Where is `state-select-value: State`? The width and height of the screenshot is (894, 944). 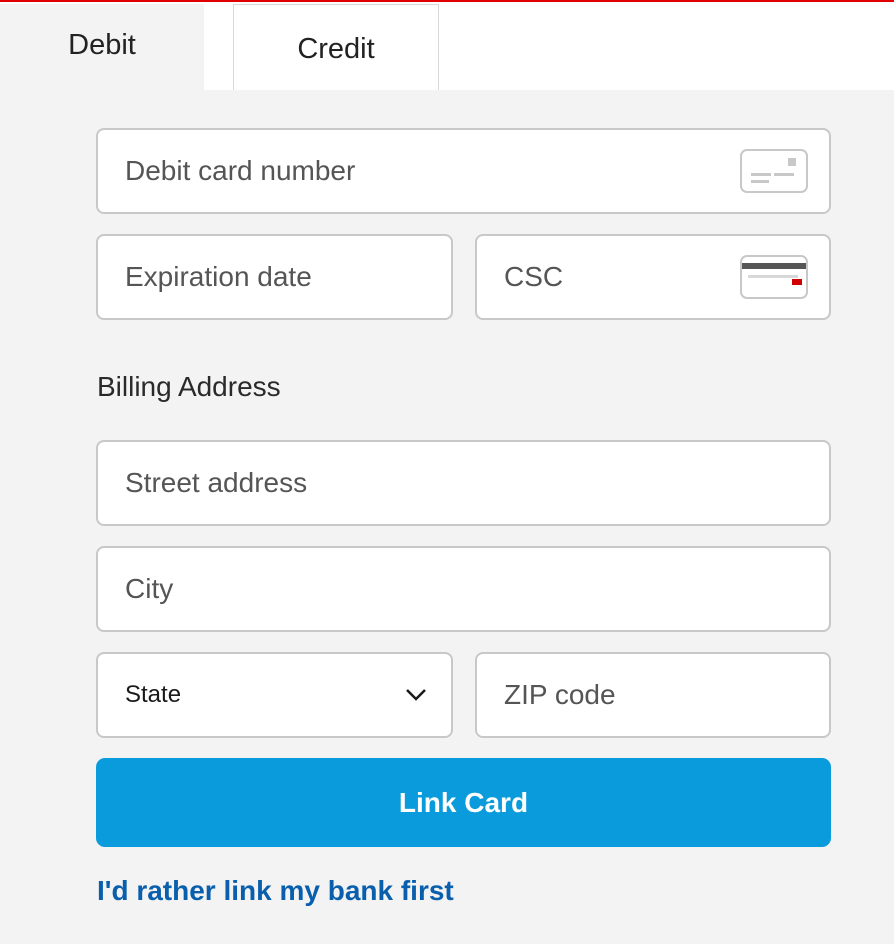 state-select-value: State is located at coordinates (153, 694).